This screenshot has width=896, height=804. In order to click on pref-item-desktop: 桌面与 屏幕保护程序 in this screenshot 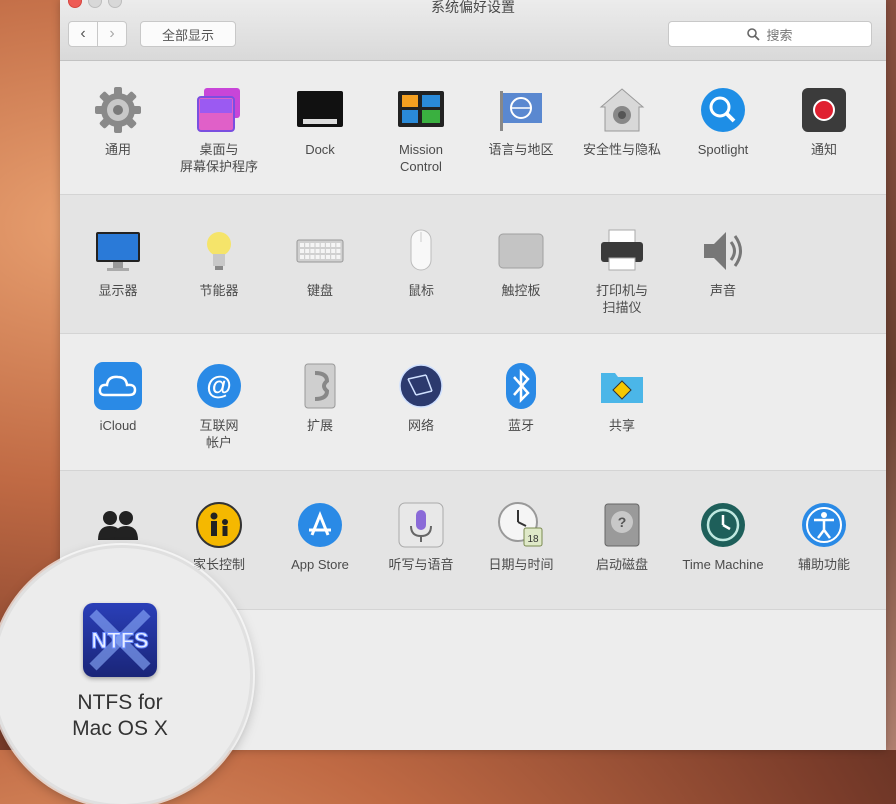, I will do `click(219, 130)`.